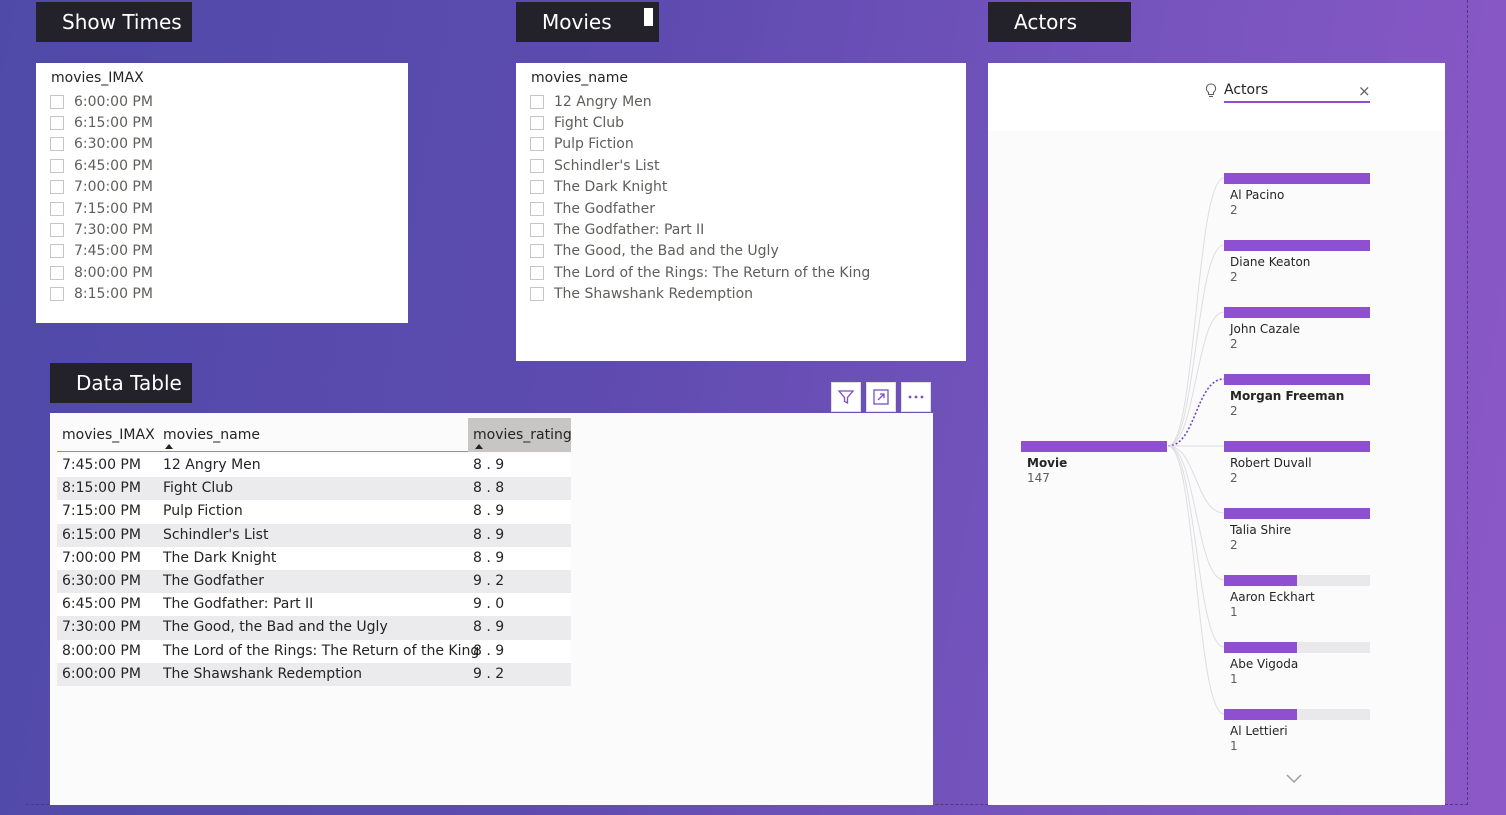 The image size is (1506, 815). Describe the element at coordinates (314, 558) in the screenshot. I see `table-row: 7:00:00 PM The Dark Knight 8 . 9` at that location.